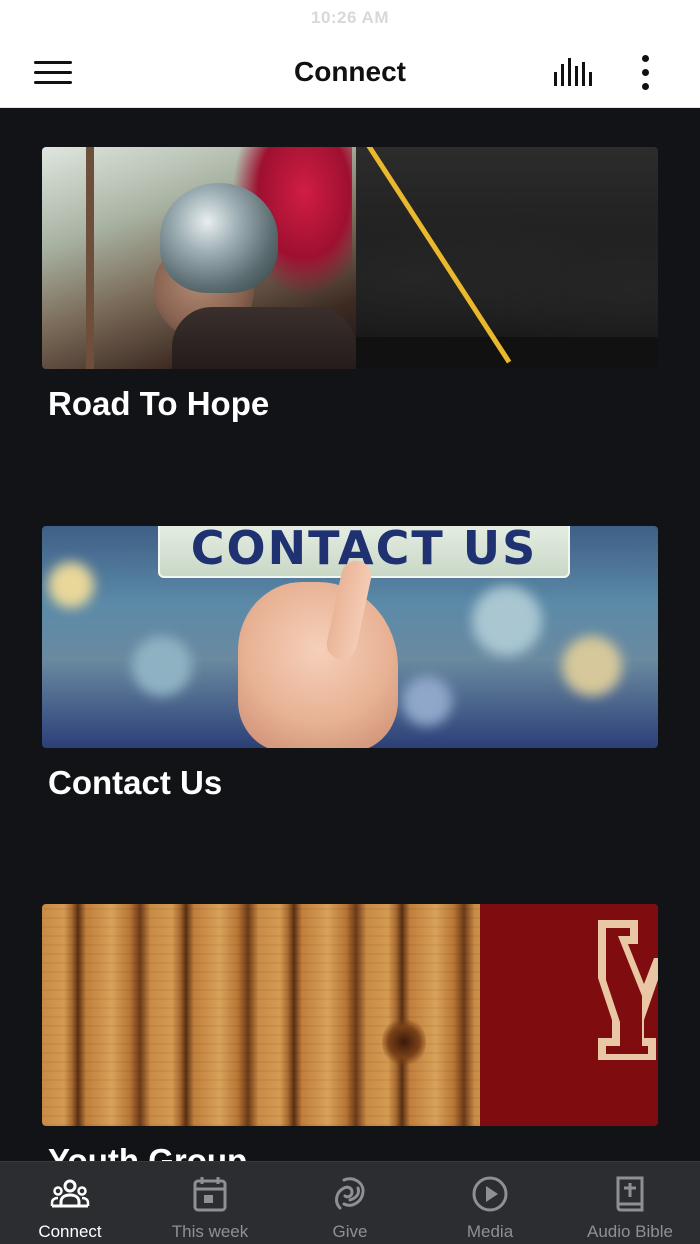 Image resolution: width=700 pixels, height=1244 pixels. I want to click on app-header: Connect, so click(350, 72).